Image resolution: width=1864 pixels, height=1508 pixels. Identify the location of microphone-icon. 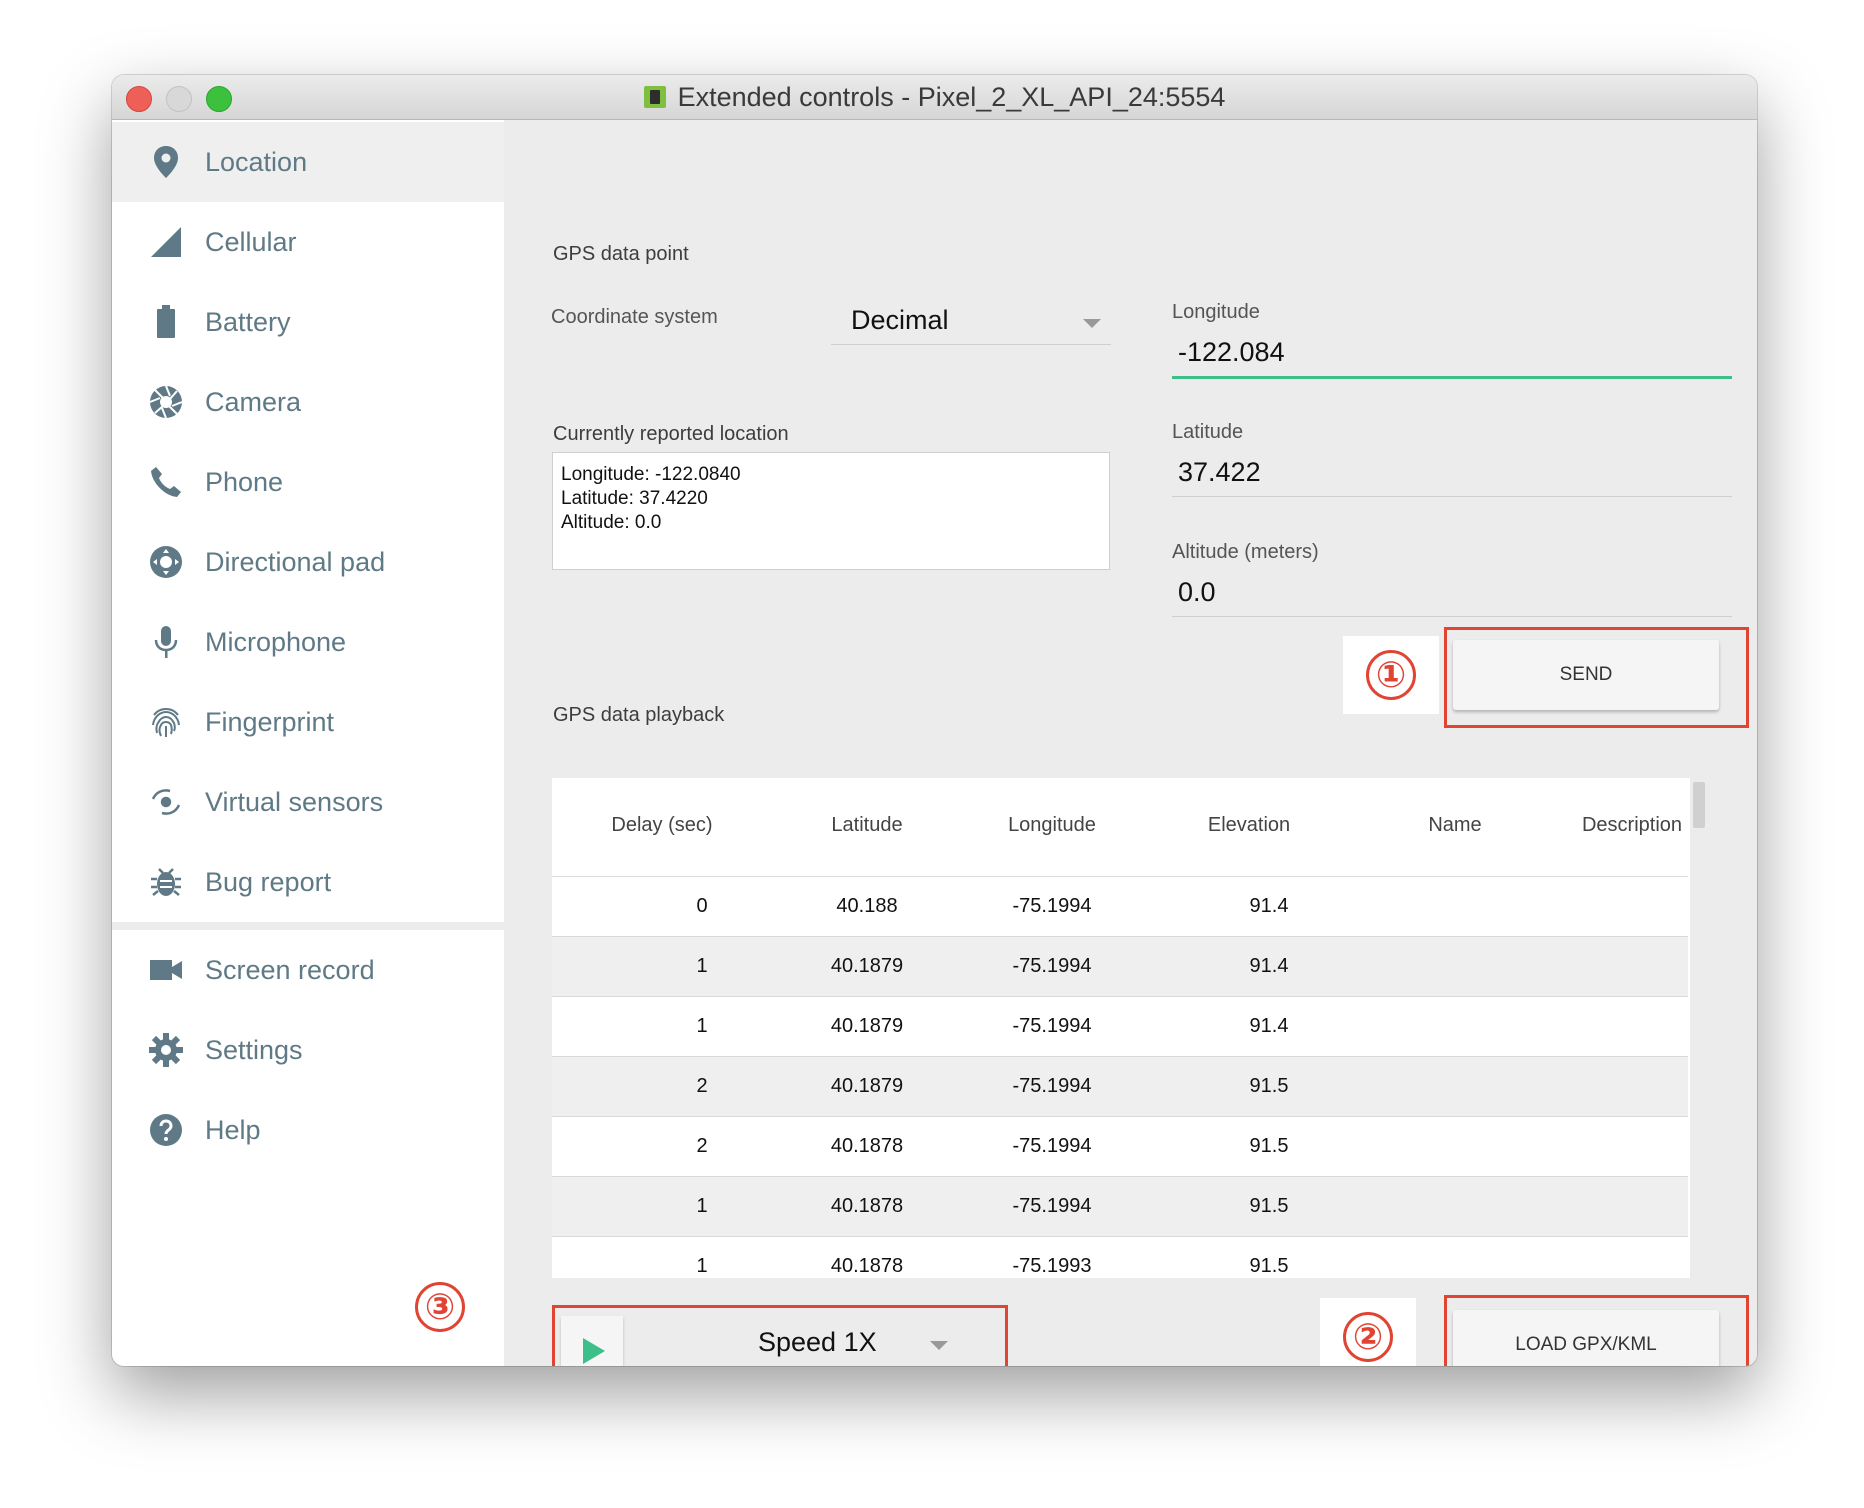
(166, 642).